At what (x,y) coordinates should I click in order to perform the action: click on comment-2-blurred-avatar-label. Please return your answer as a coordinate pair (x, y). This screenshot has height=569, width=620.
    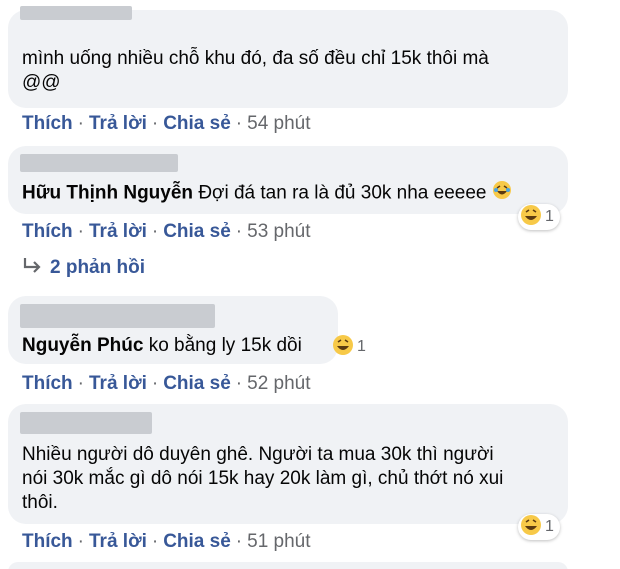
    Looking at the image, I should click on (99, 163).